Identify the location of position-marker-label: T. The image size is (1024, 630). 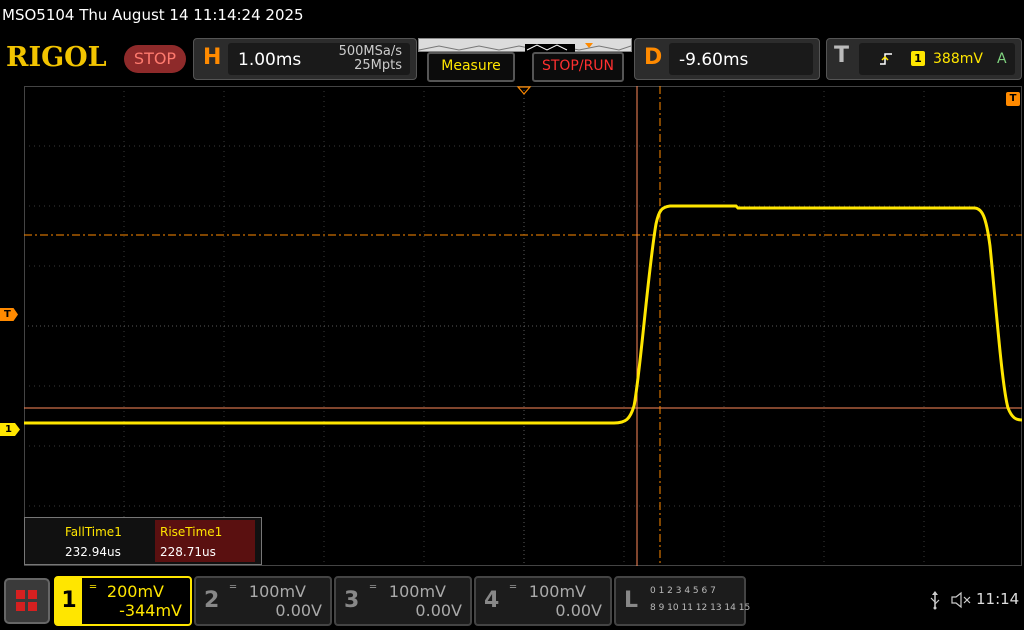
(1013, 98).